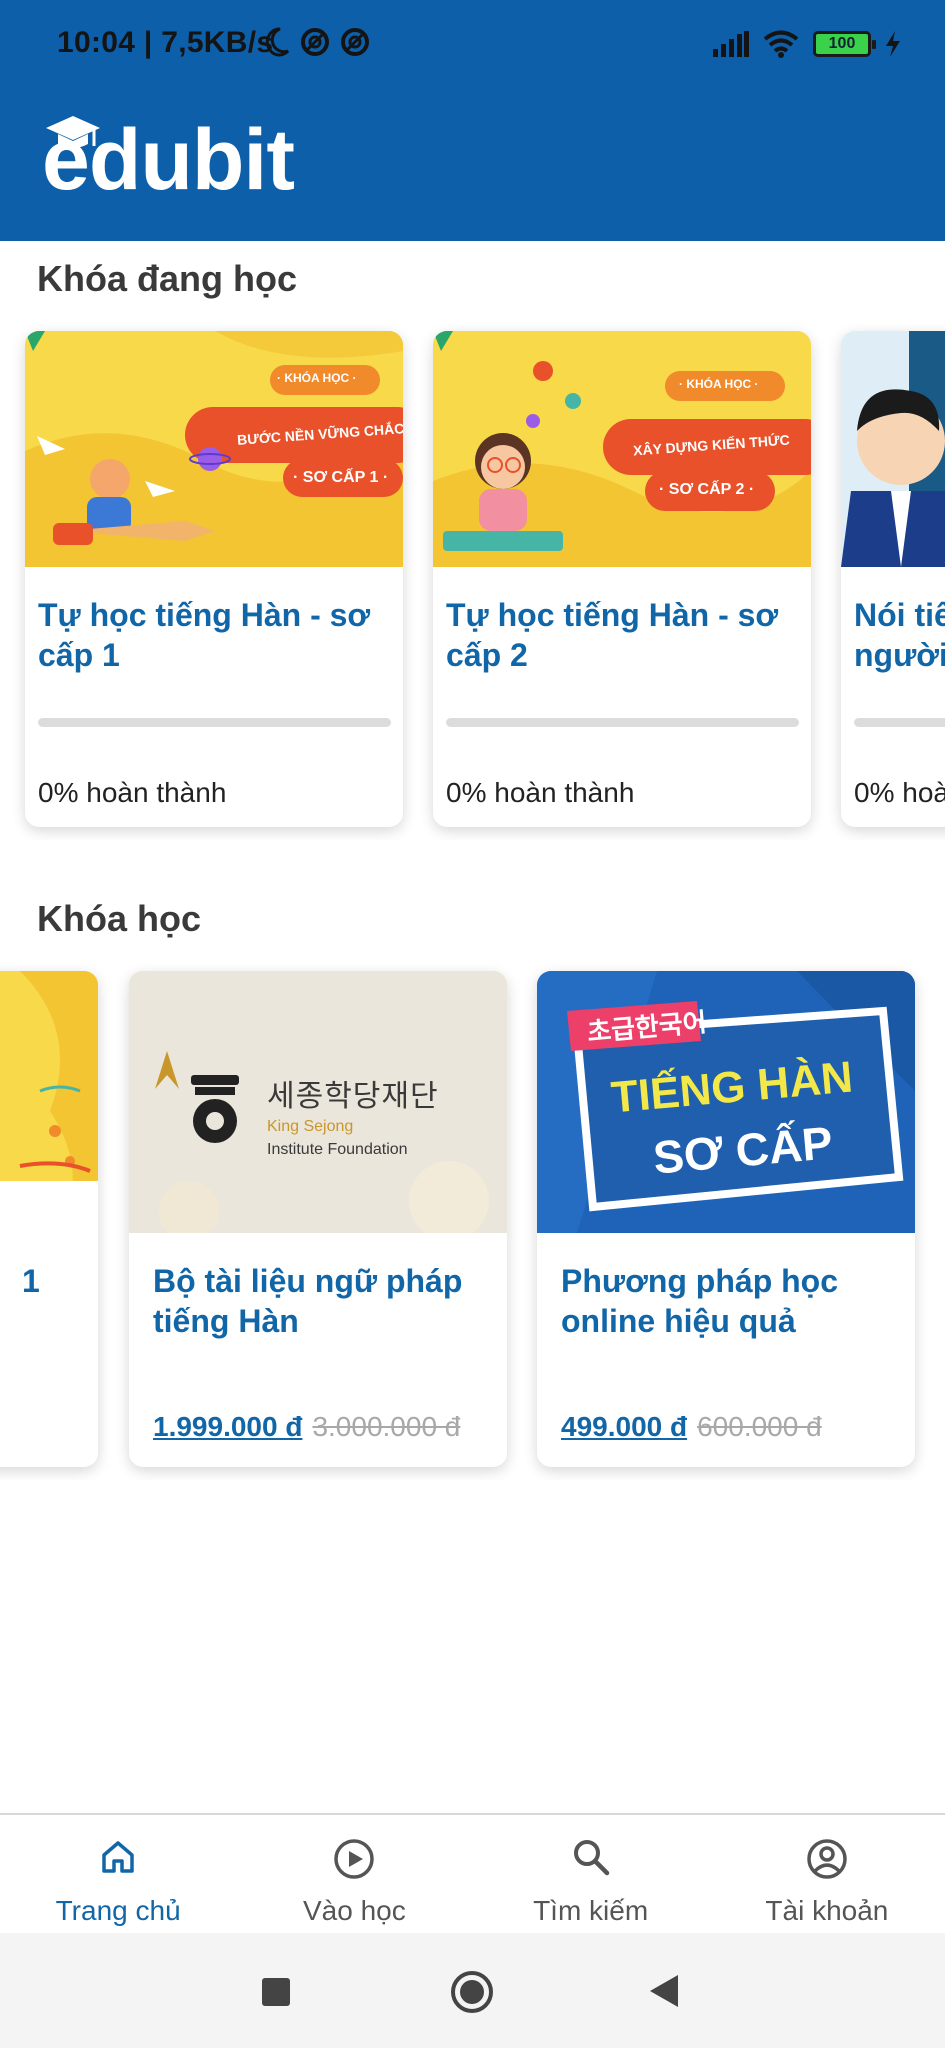 The height and width of the screenshot is (2048, 945). Describe the element at coordinates (893, 44) in the screenshot. I see `charging-icon` at that location.